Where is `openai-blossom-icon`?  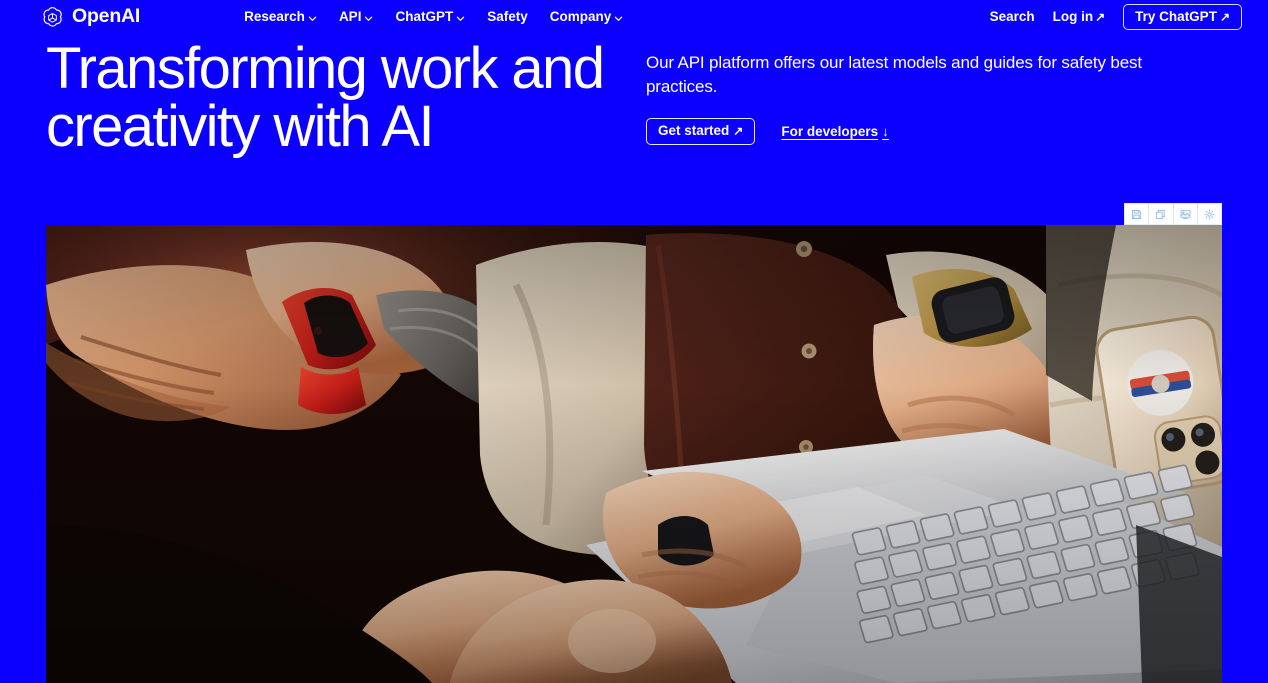
openai-blossom-icon is located at coordinates (52, 17).